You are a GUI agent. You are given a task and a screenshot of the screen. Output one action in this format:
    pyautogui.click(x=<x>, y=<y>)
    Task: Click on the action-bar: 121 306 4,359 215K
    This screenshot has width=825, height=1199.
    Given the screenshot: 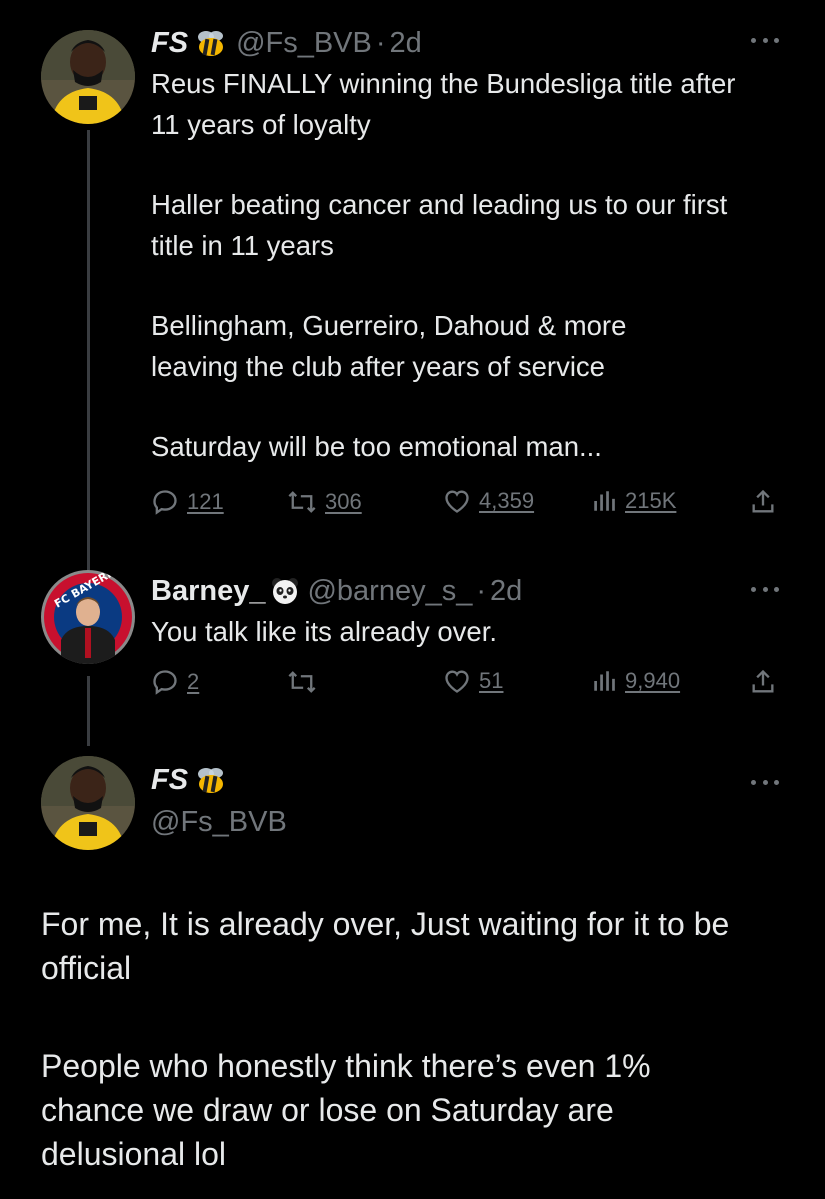 What is the action you would take?
    pyautogui.click(x=466, y=508)
    